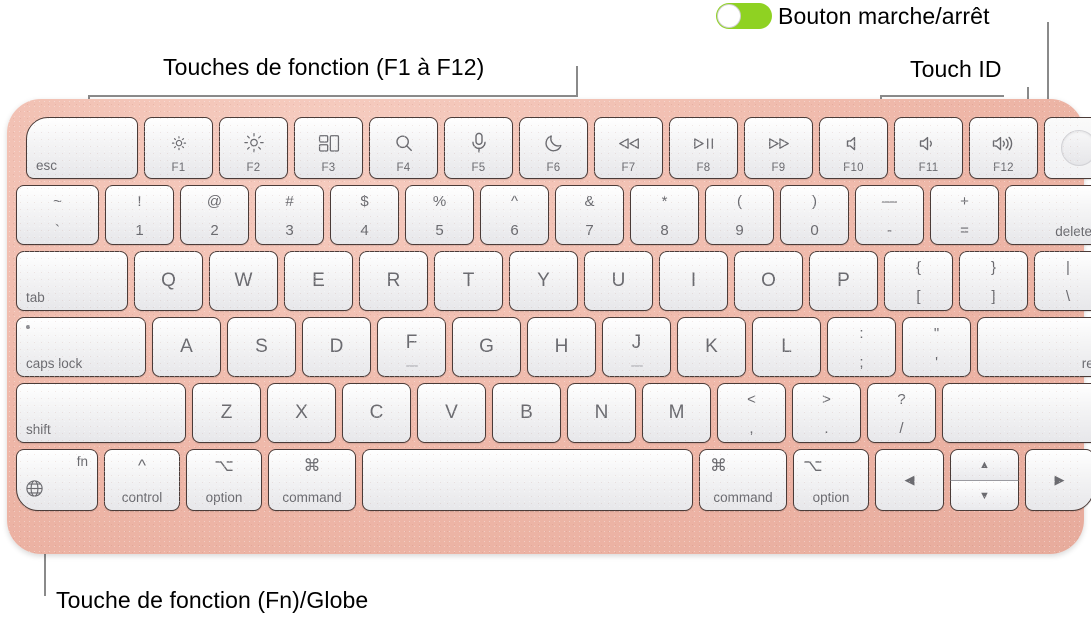  What do you see at coordinates (884, 16) in the screenshot?
I see `annotation-power-button: Bouton marche/arrêt` at bounding box center [884, 16].